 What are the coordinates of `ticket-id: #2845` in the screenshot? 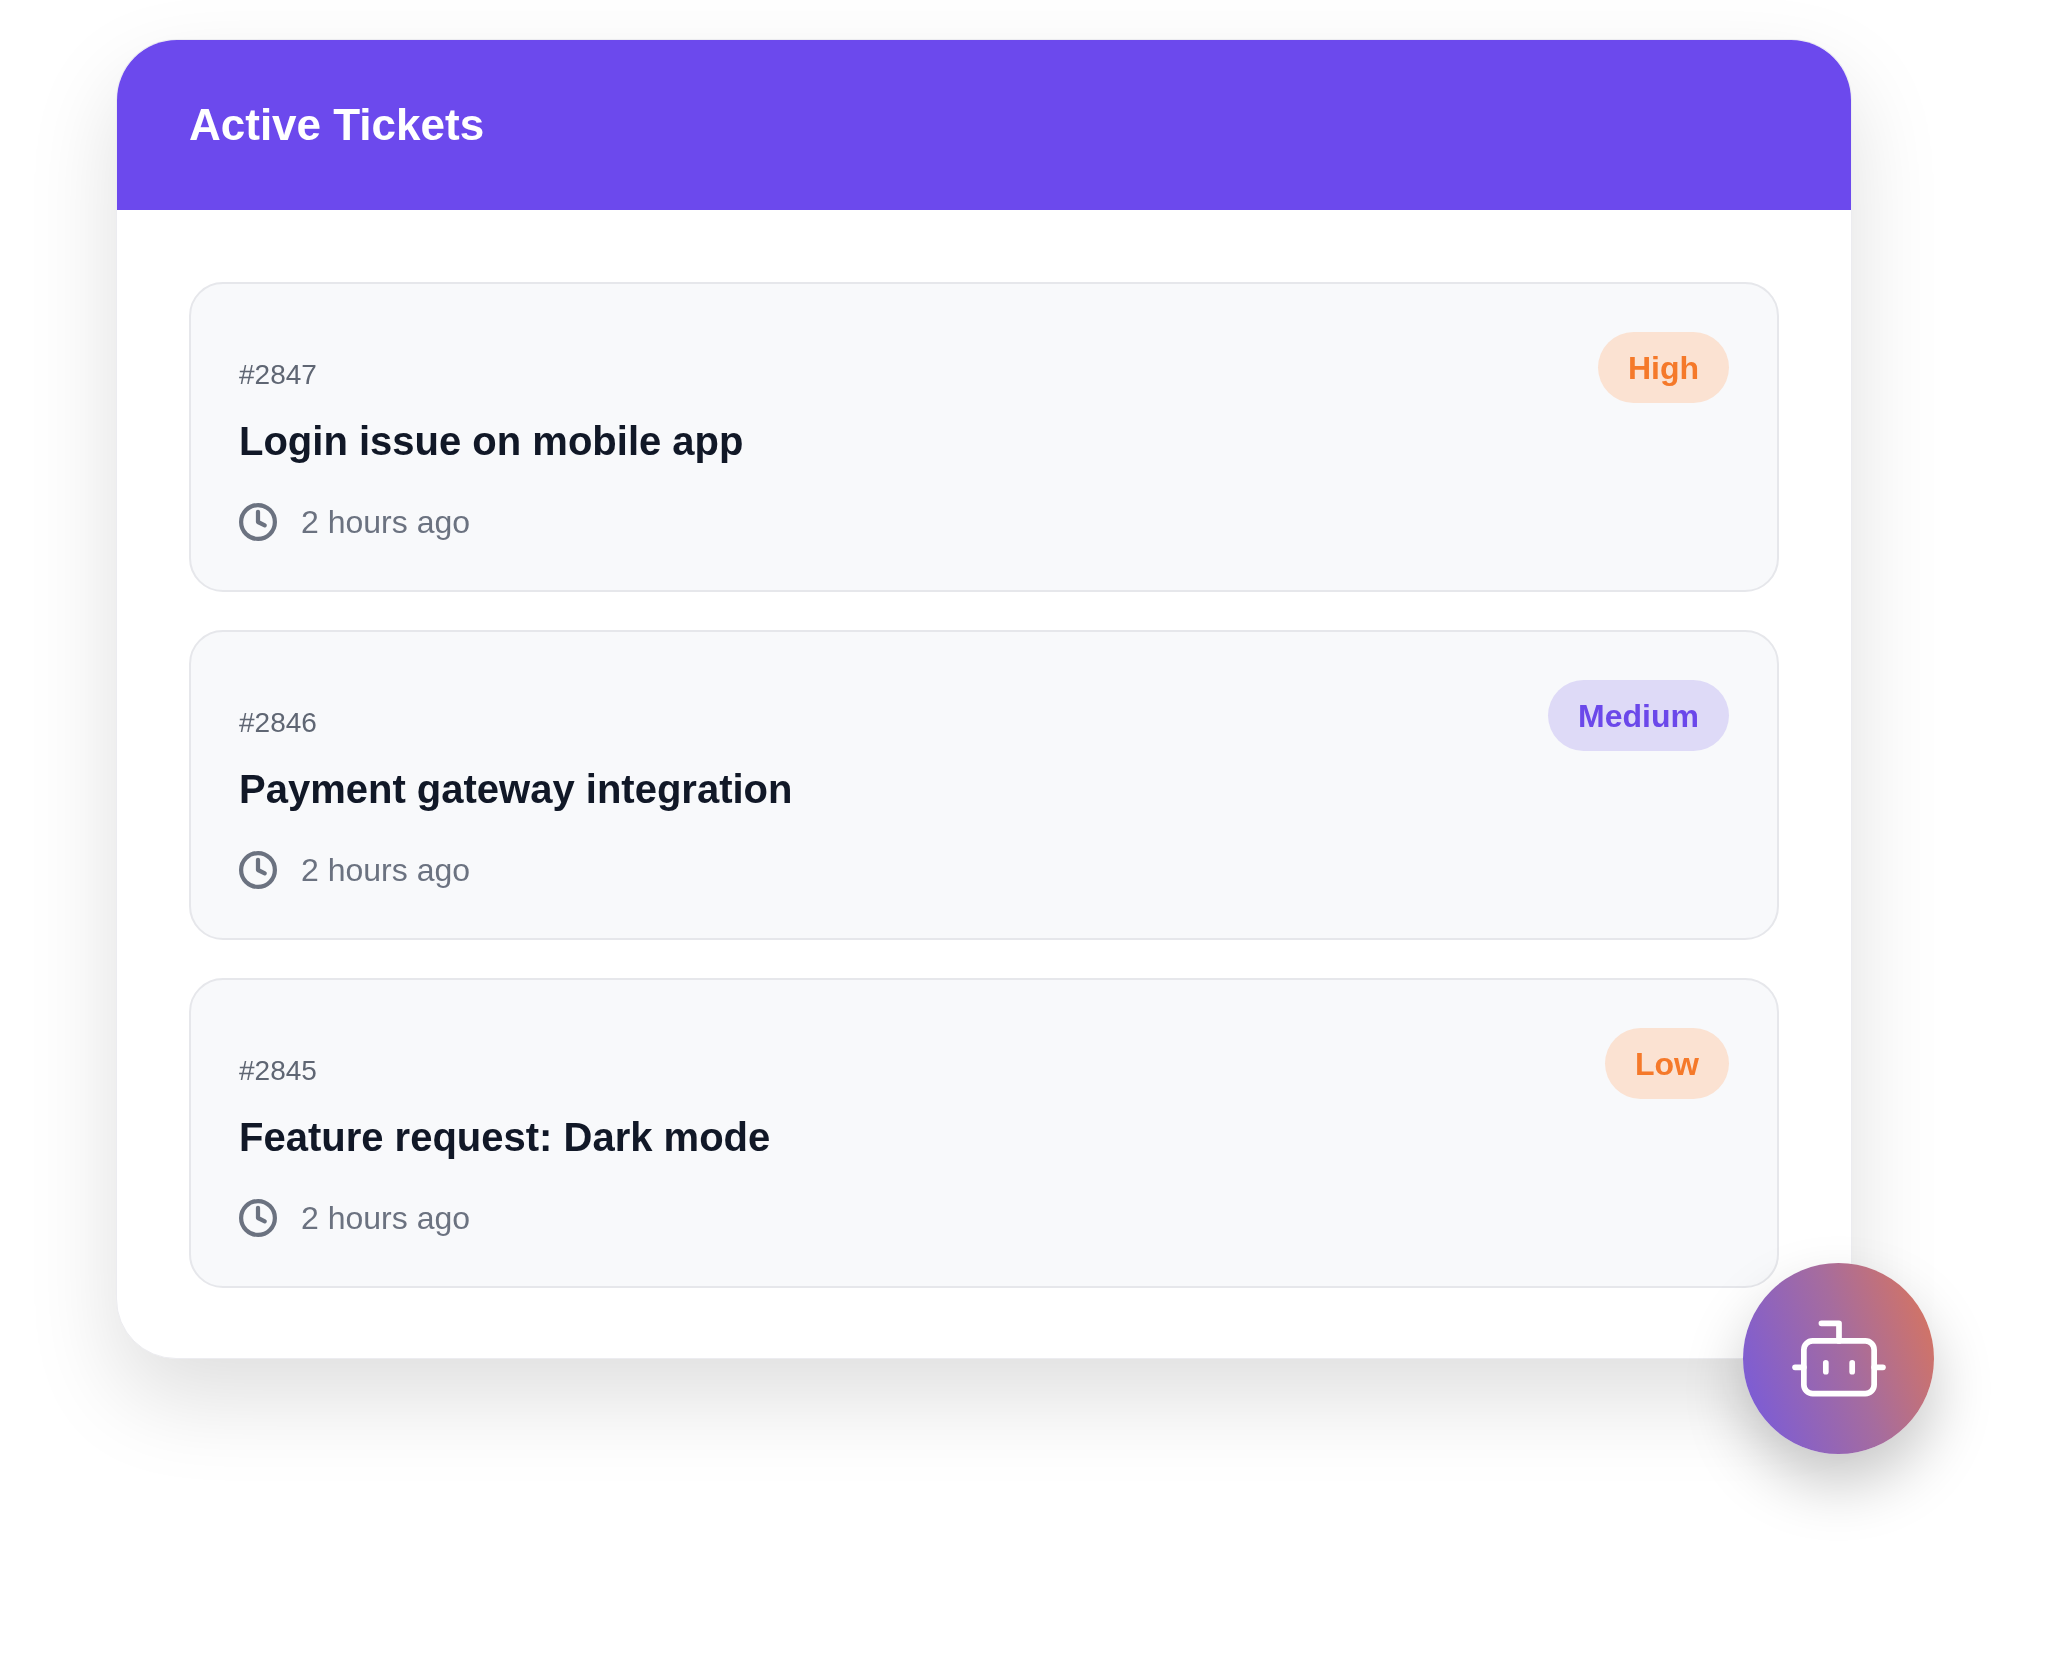 It's located at (278, 1070).